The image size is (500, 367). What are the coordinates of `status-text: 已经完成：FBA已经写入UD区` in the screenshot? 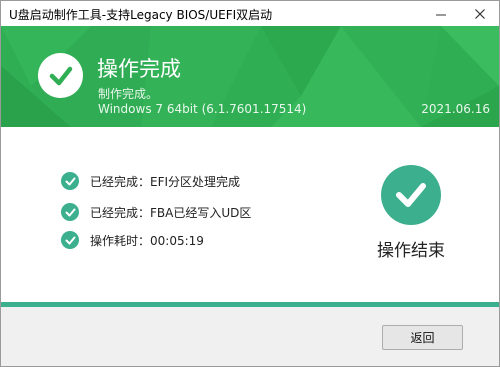 It's located at (171, 212).